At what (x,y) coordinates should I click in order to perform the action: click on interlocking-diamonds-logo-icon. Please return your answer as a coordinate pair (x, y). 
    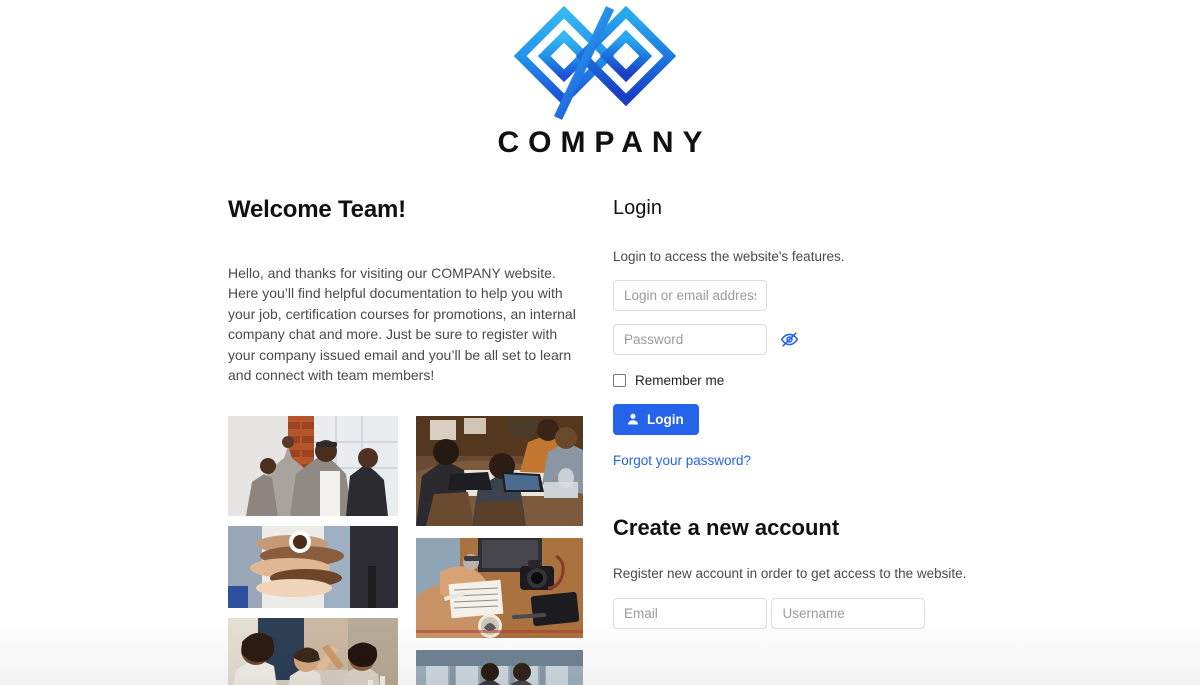
    Looking at the image, I should click on (595, 63).